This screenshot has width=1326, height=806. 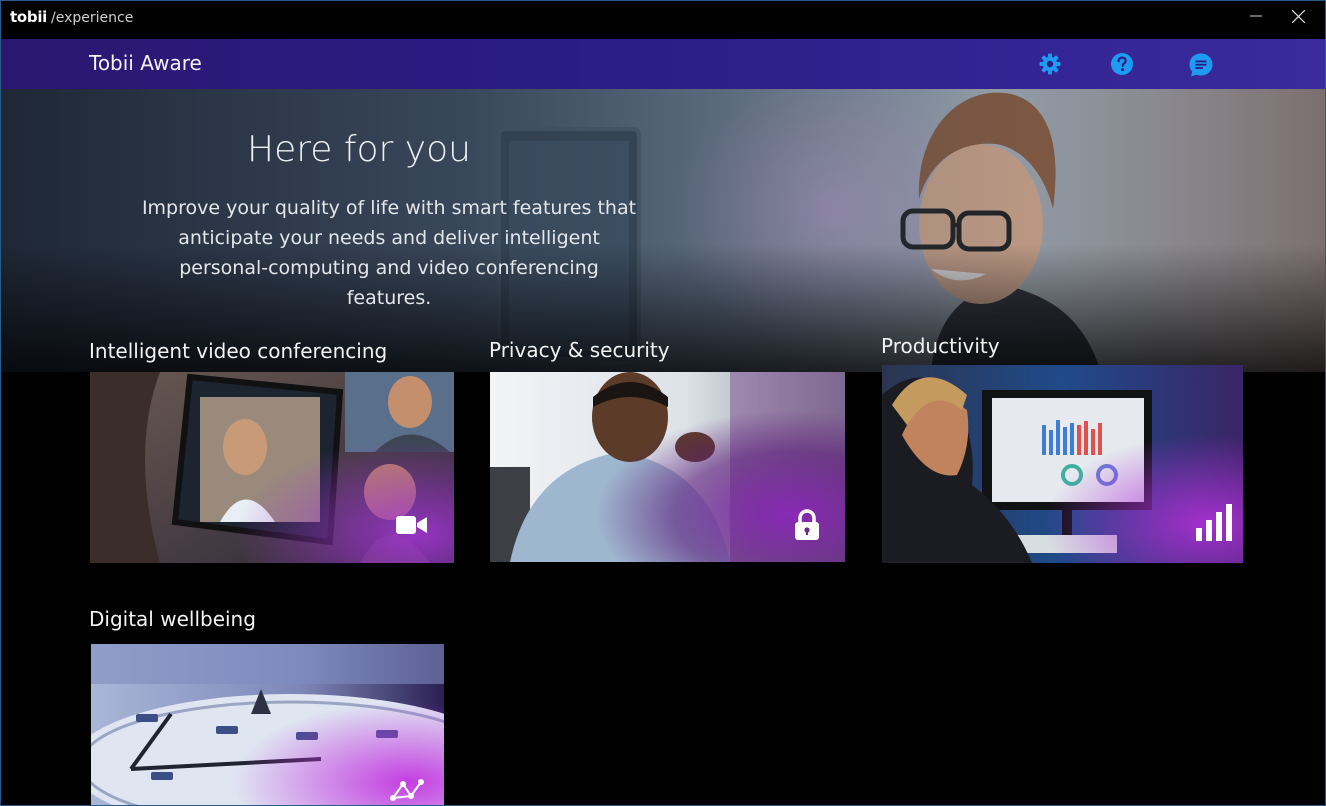 What do you see at coordinates (663, 64) in the screenshot?
I see `app-header: Tobii Aware` at bounding box center [663, 64].